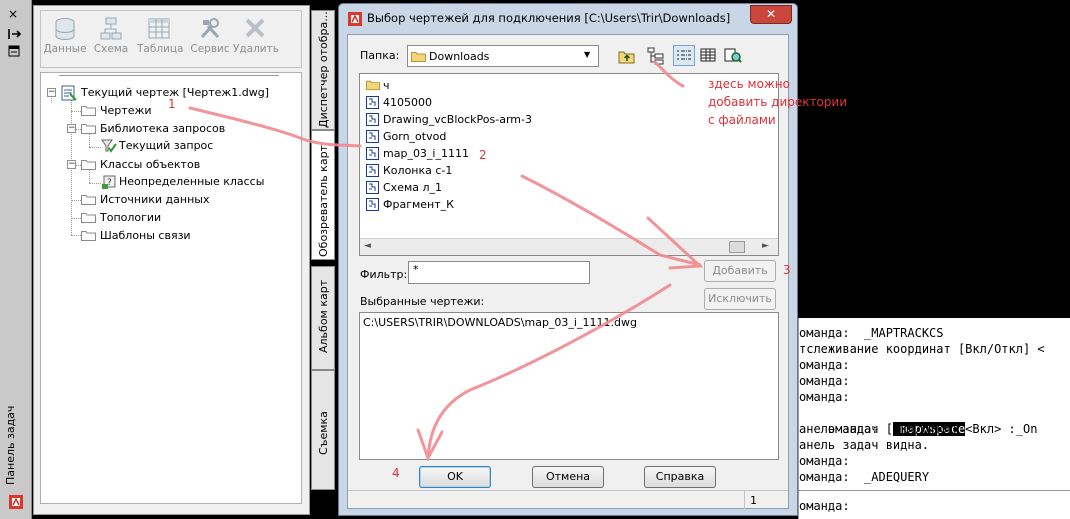 This screenshot has height=519, width=1070. Describe the element at coordinates (483, 155) in the screenshot. I see `annotation-step-2: 2` at that location.